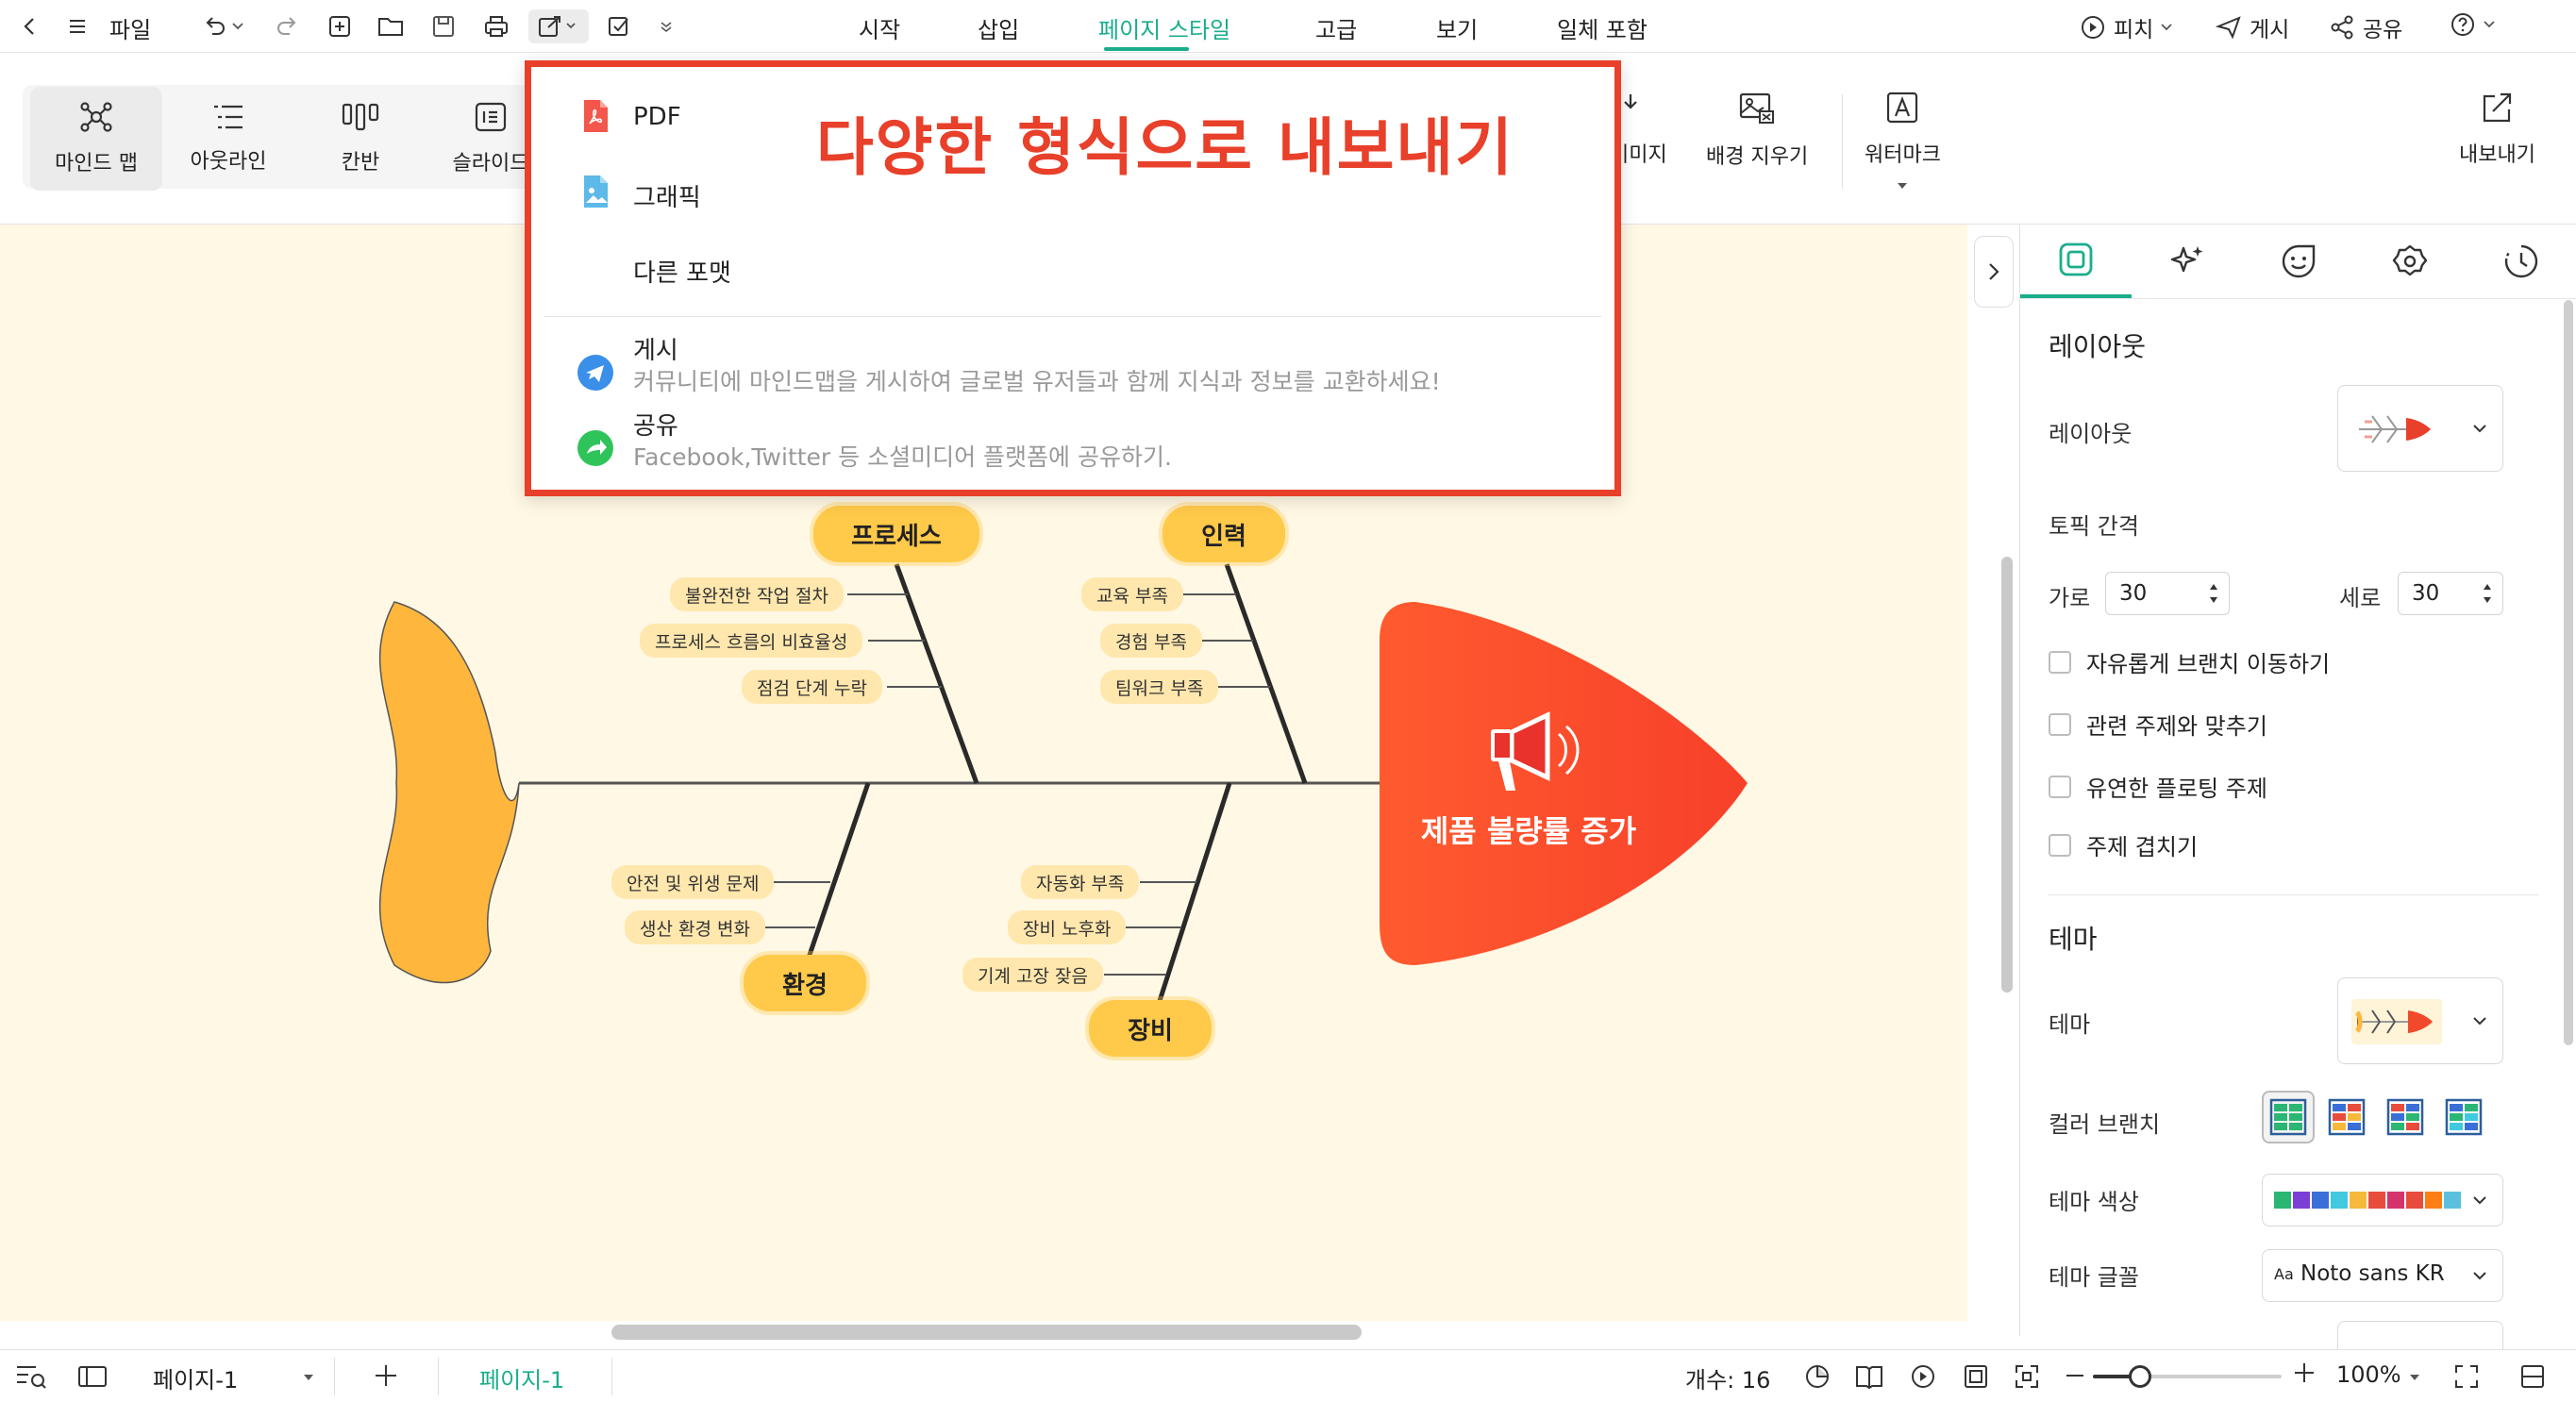 The width and height of the screenshot is (2576, 1402). What do you see at coordinates (655, 349) in the screenshot?
I see `publish-option-title: 게시` at bounding box center [655, 349].